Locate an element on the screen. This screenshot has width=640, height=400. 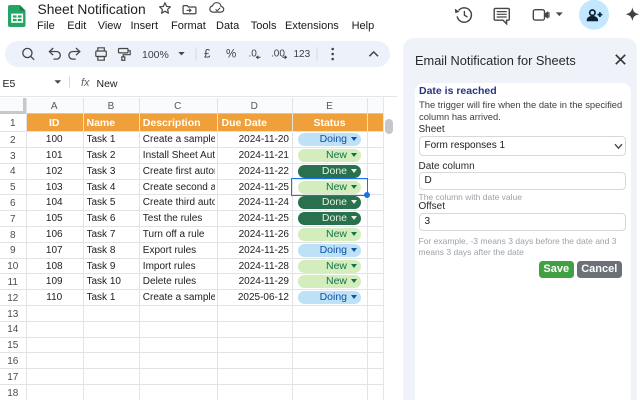
svg-text: .00 is located at coordinates (278, 54).